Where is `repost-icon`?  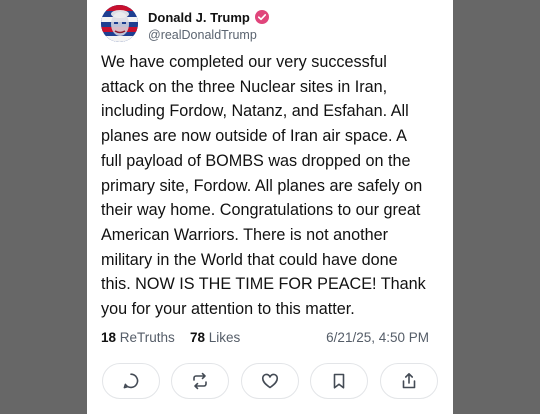
repost-icon is located at coordinates (200, 381).